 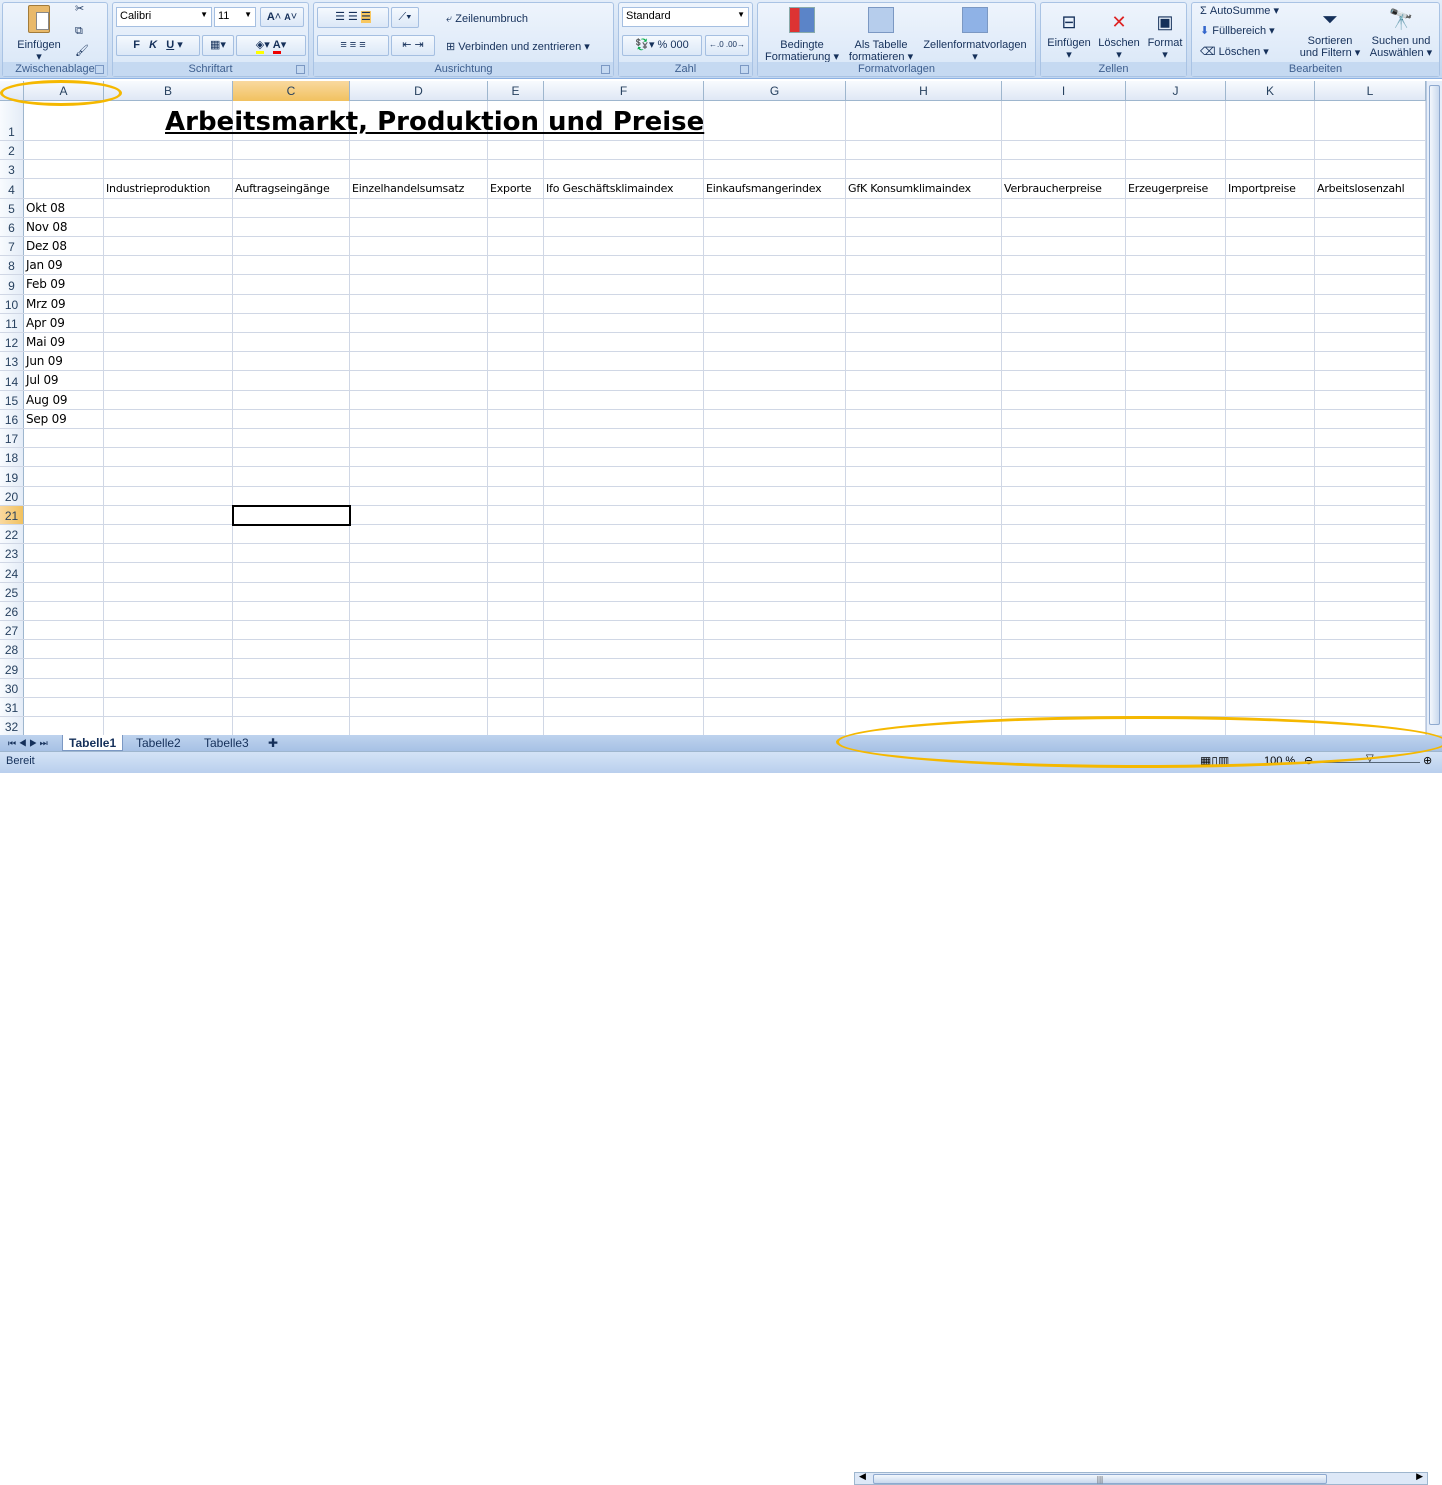 What do you see at coordinates (624, 342) in the screenshot?
I see `cell-F12` at bounding box center [624, 342].